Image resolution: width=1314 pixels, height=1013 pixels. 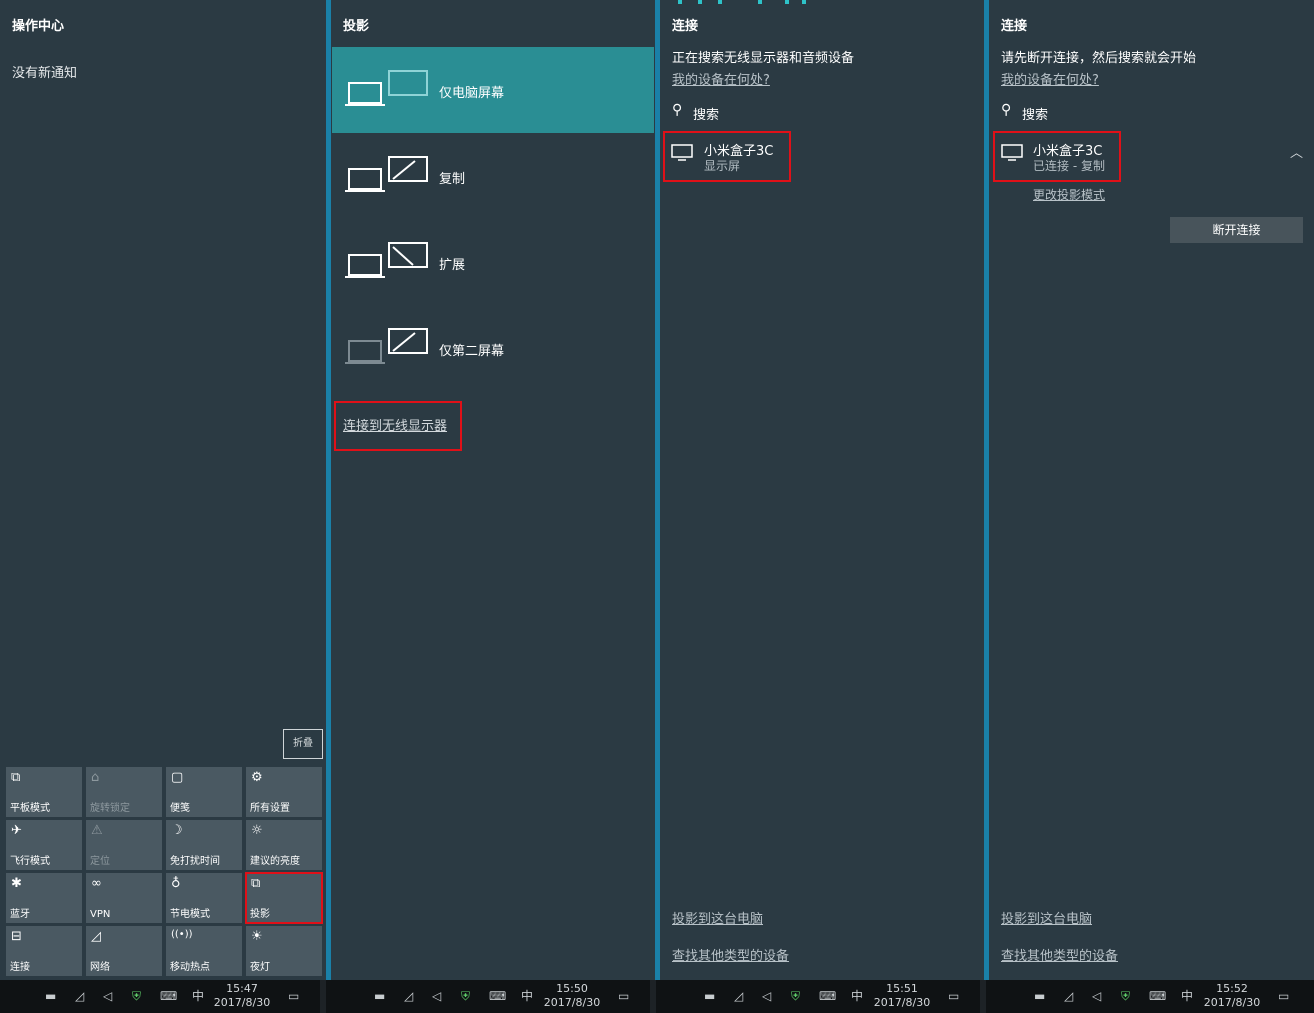 What do you see at coordinates (303, 744) in the screenshot?
I see `collapse-button: 折叠` at bounding box center [303, 744].